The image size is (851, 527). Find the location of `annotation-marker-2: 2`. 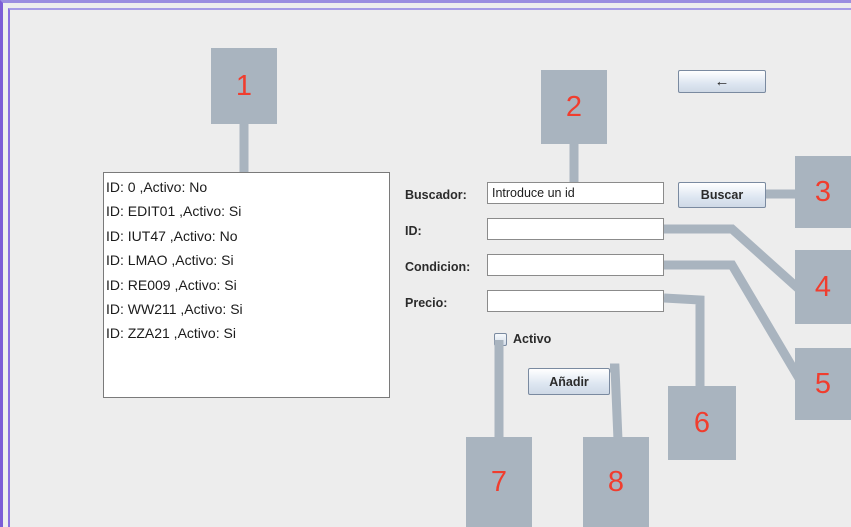

annotation-marker-2: 2 is located at coordinates (574, 107).